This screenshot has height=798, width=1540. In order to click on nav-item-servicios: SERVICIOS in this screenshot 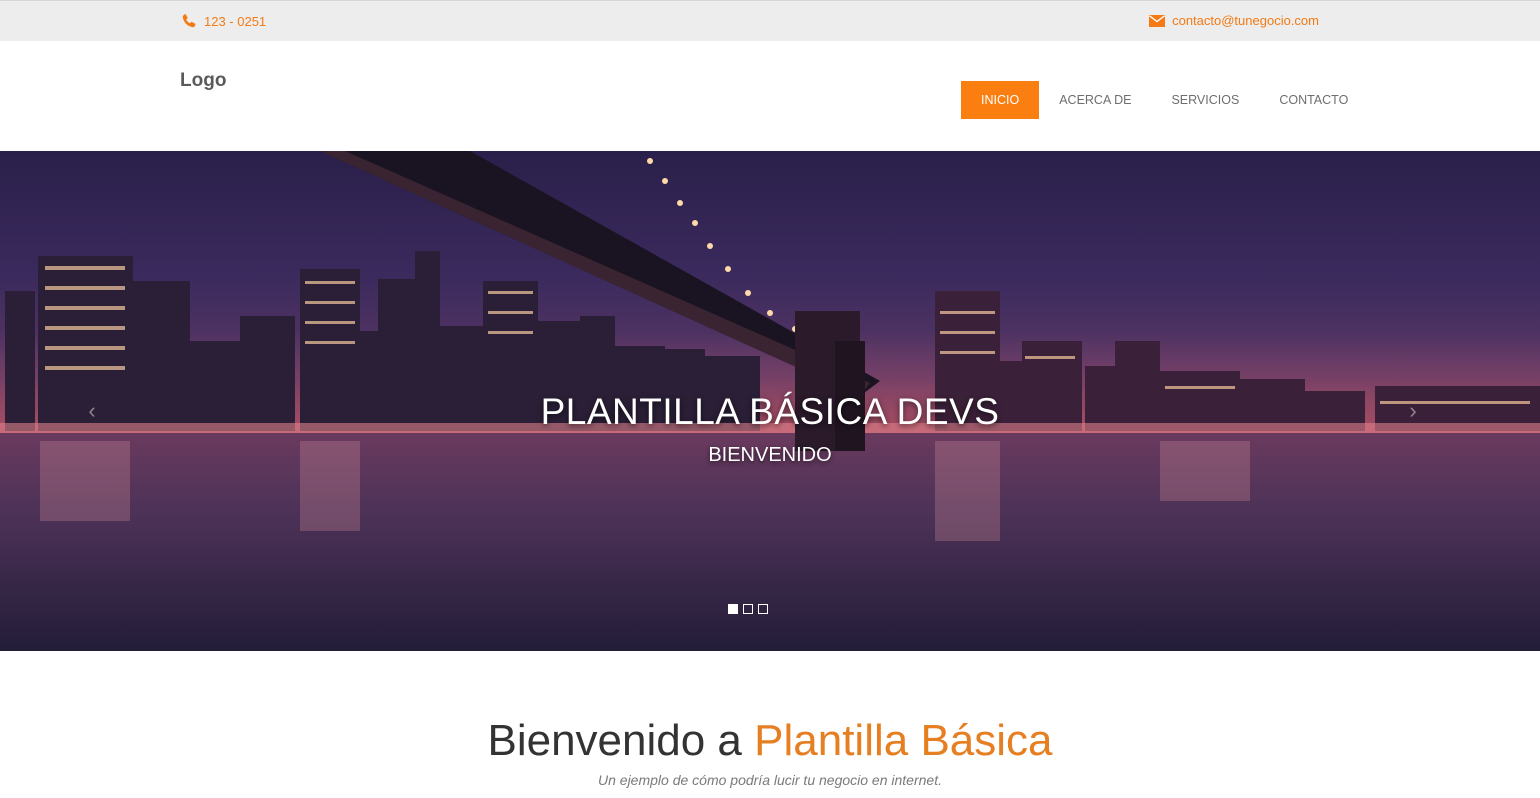, I will do `click(1205, 100)`.